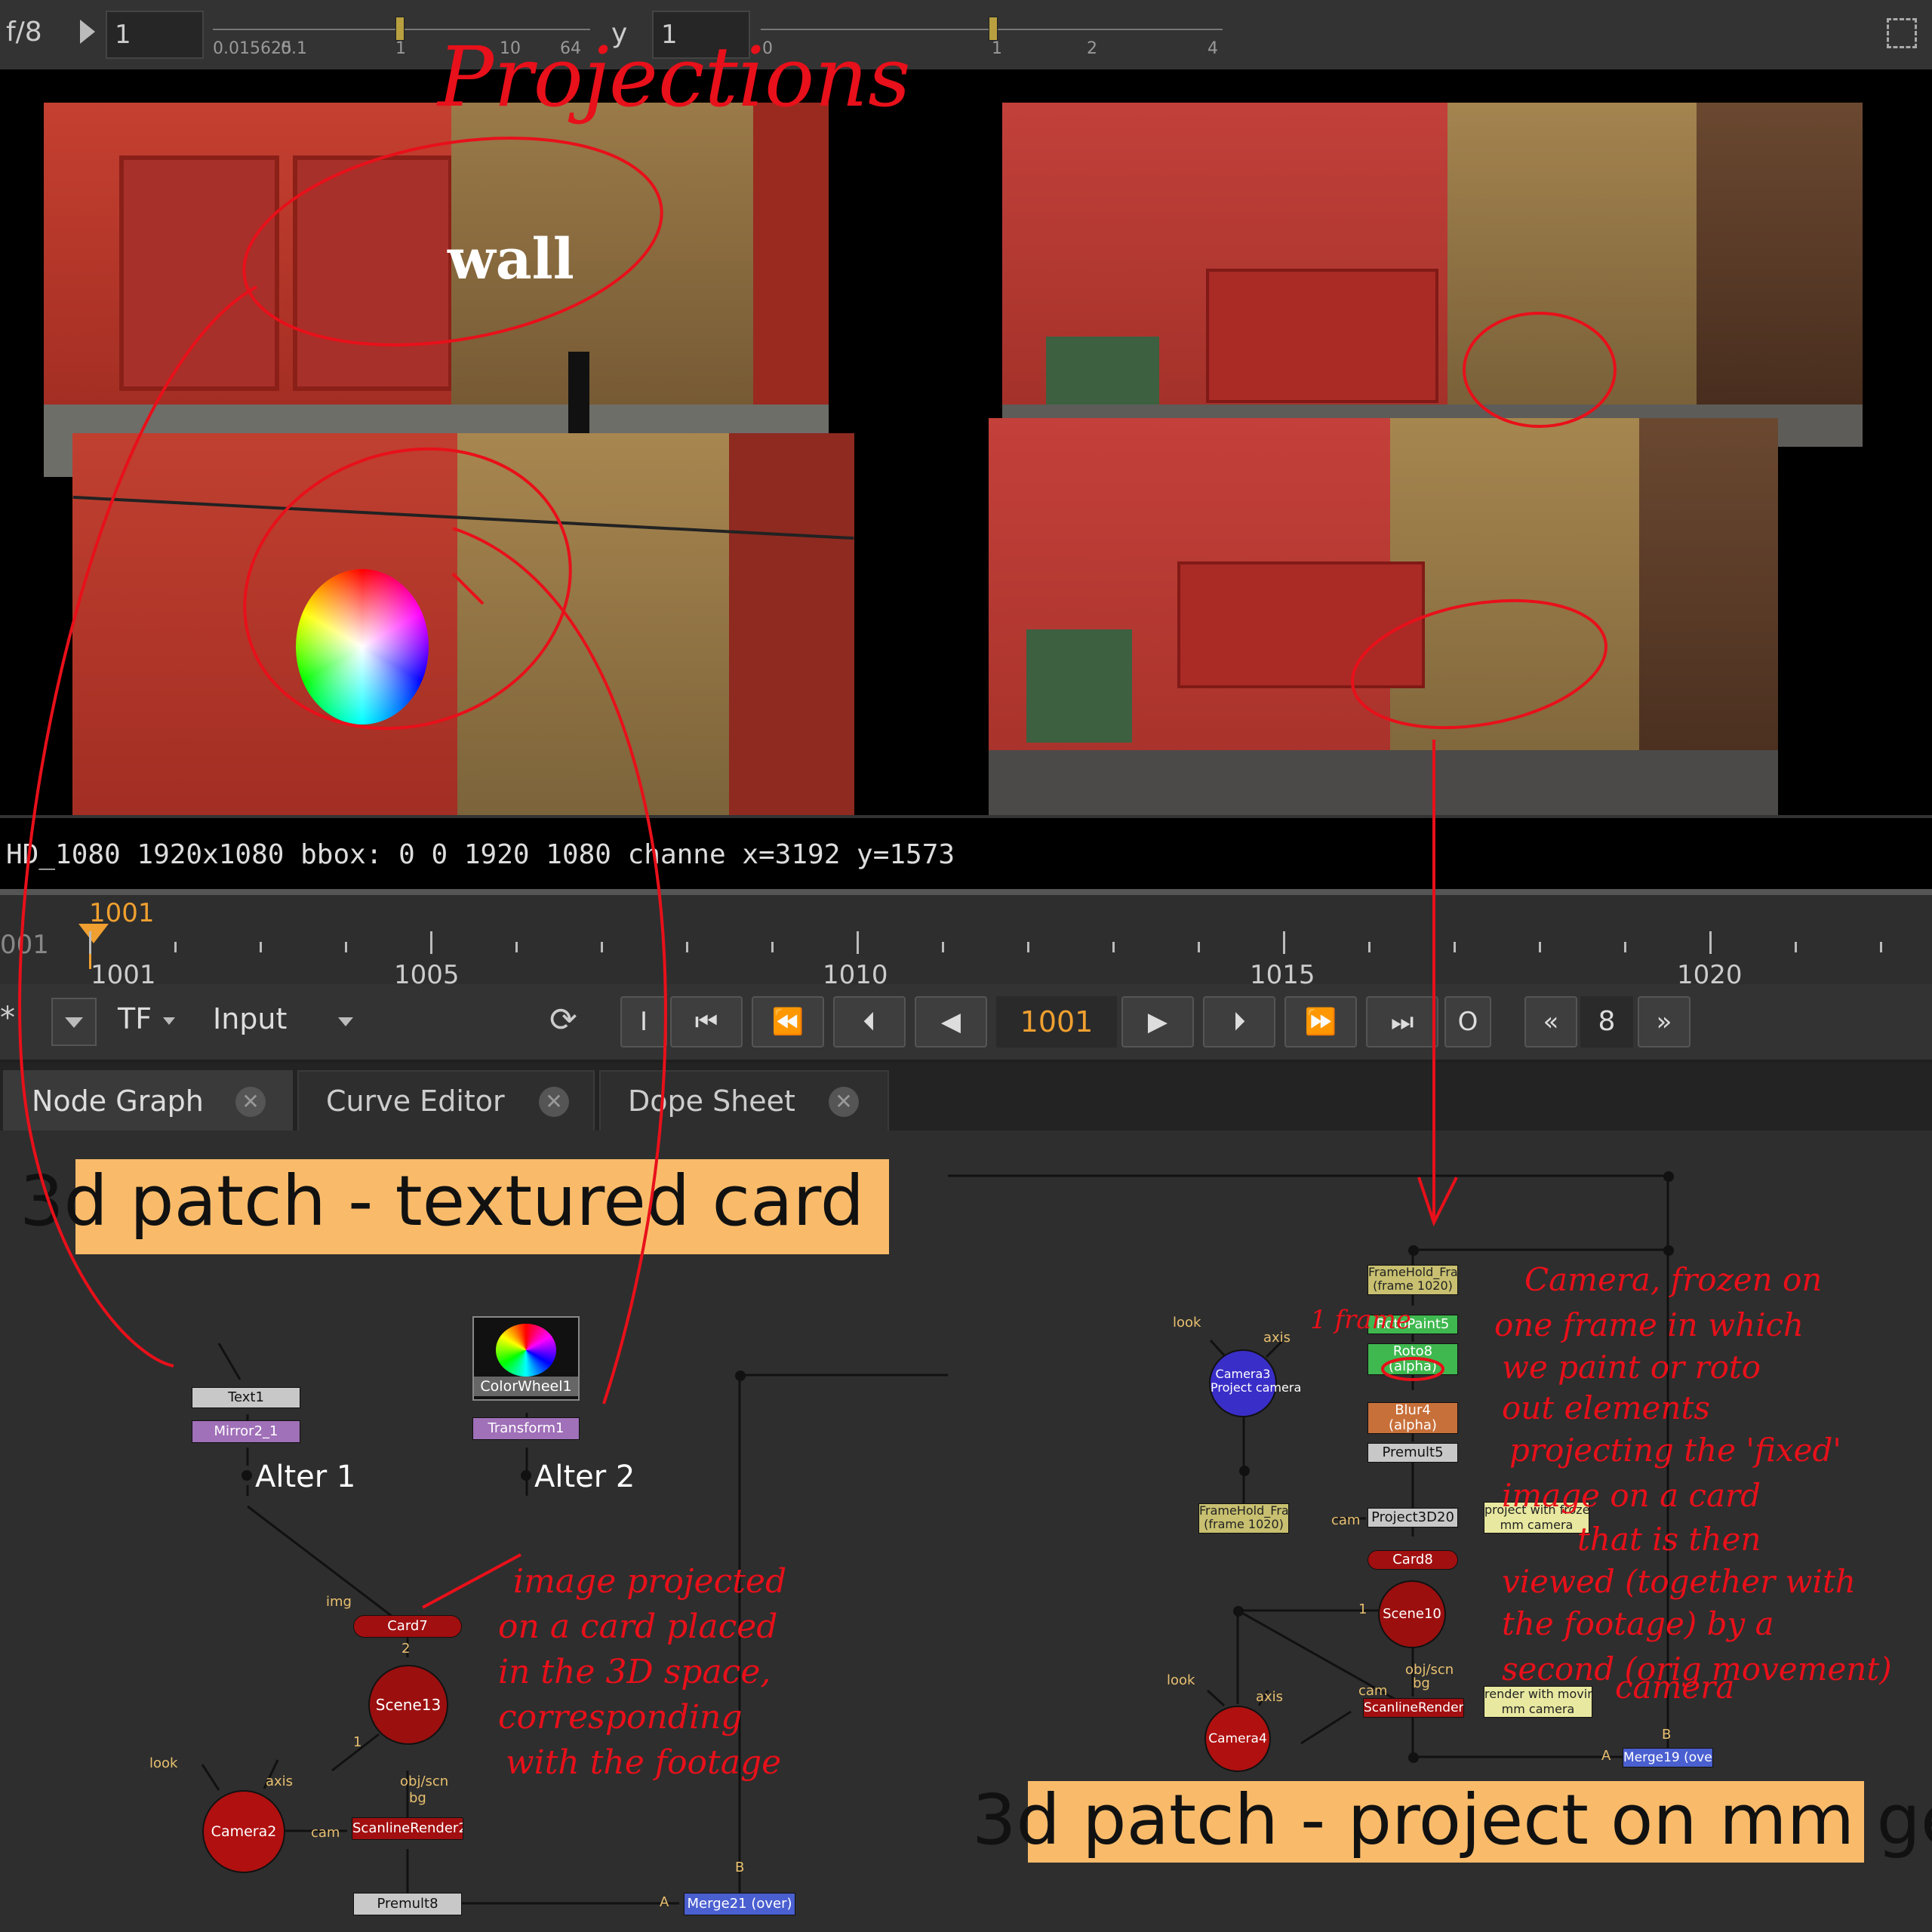 This screenshot has height=1932, width=1932. Describe the element at coordinates (511, 259) in the screenshot. I see `wall-text-overlay: wall` at that location.